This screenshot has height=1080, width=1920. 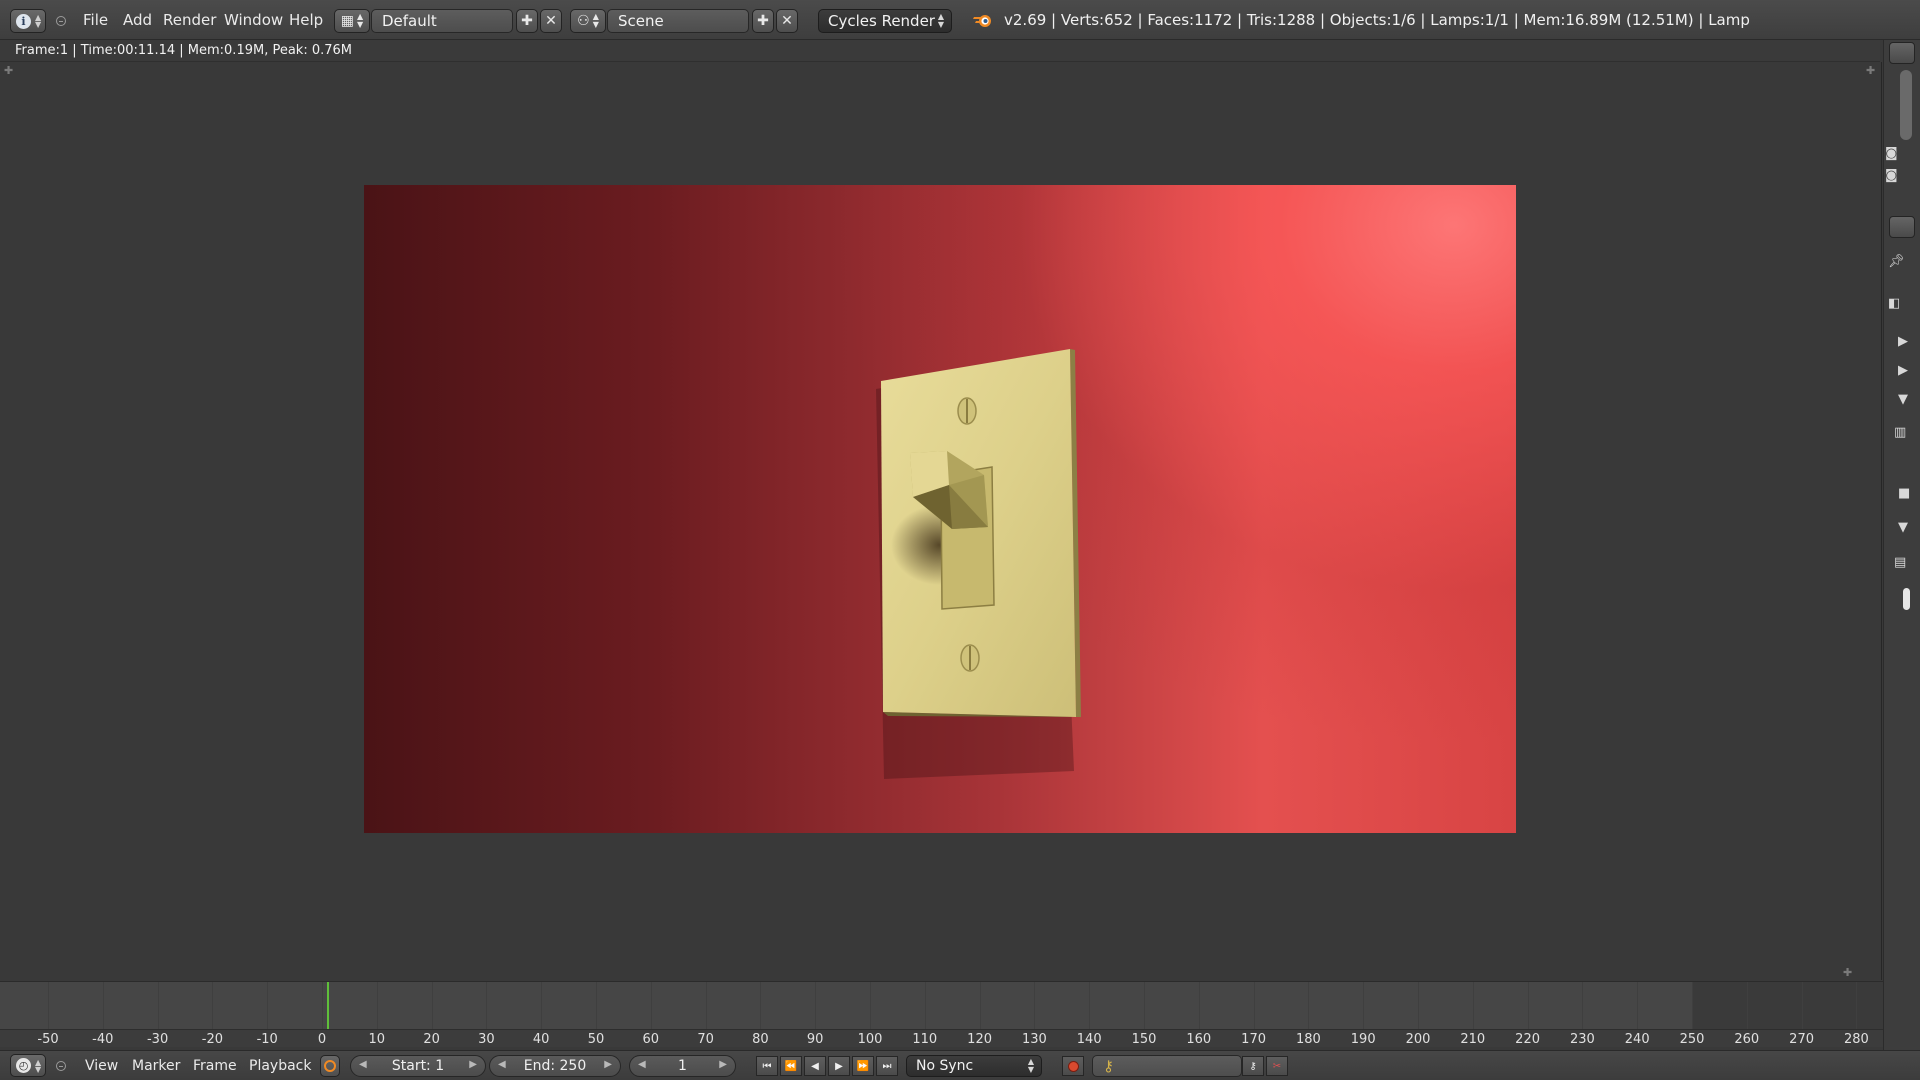 I want to click on scene-icon: ⚇, so click(x=583, y=21).